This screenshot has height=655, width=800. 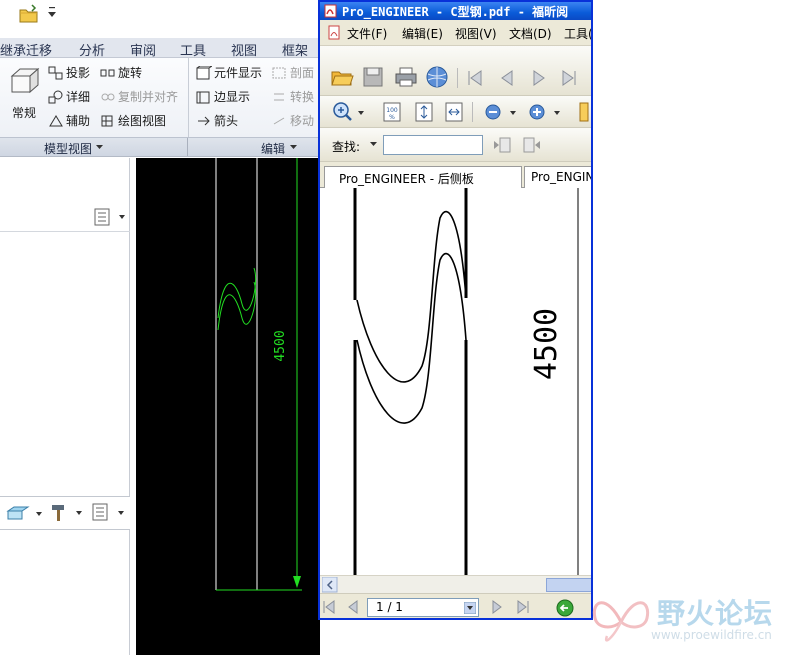 What do you see at coordinates (546, 344) in the screenshot?
I see `pdf-dimension-text: 4500` at bounding box center [546, 344].